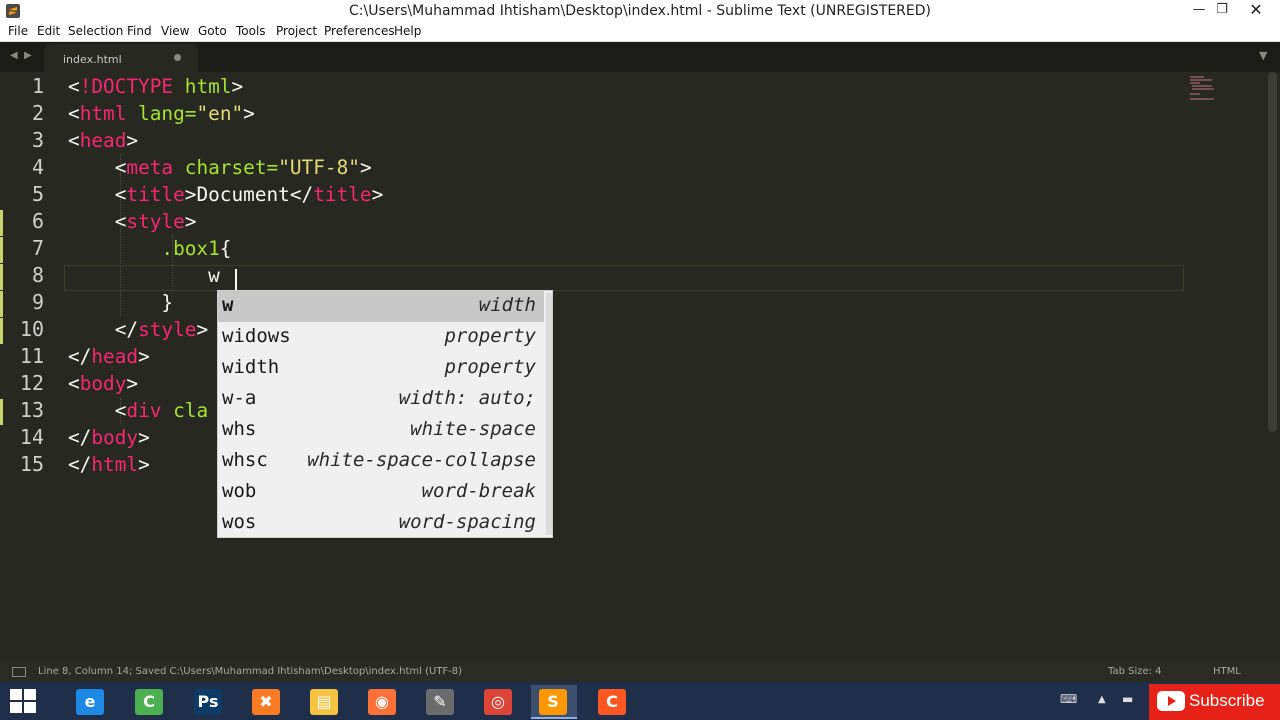 This screenshot has width=1280, height=720. I want to click on tab-index-html: index.html, so click(121, 58).